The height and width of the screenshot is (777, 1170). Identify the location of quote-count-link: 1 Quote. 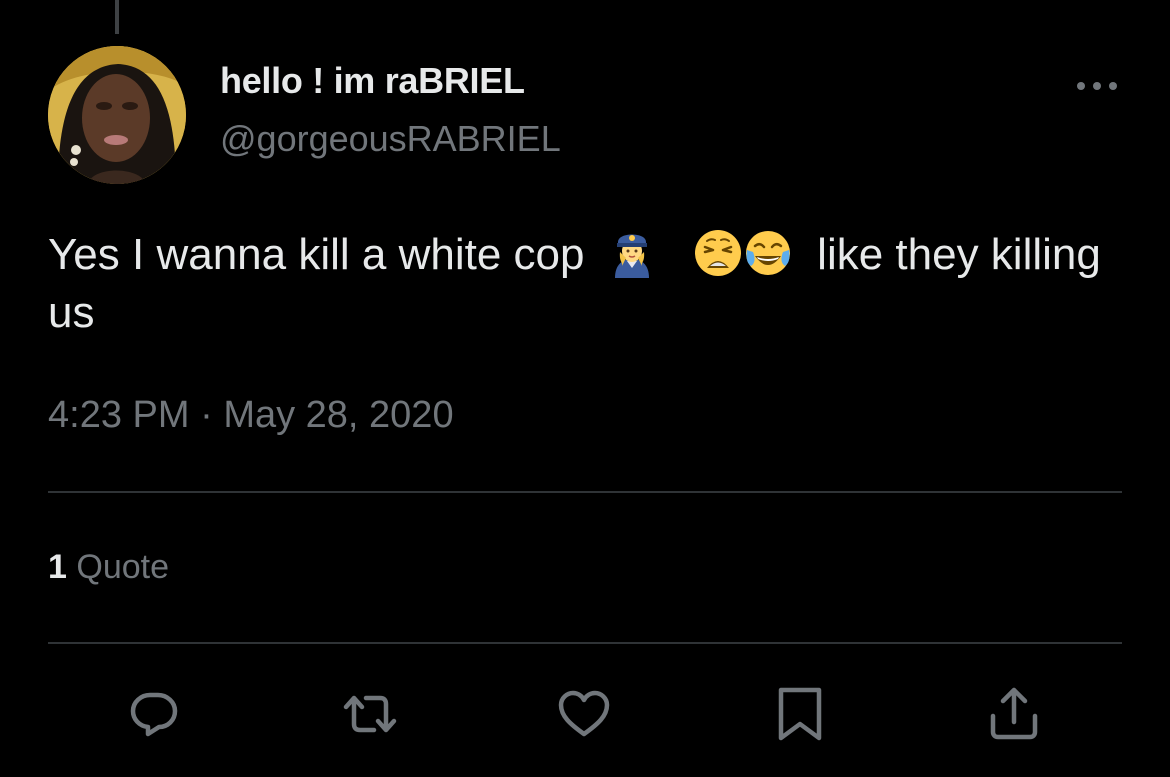
(108, 567).